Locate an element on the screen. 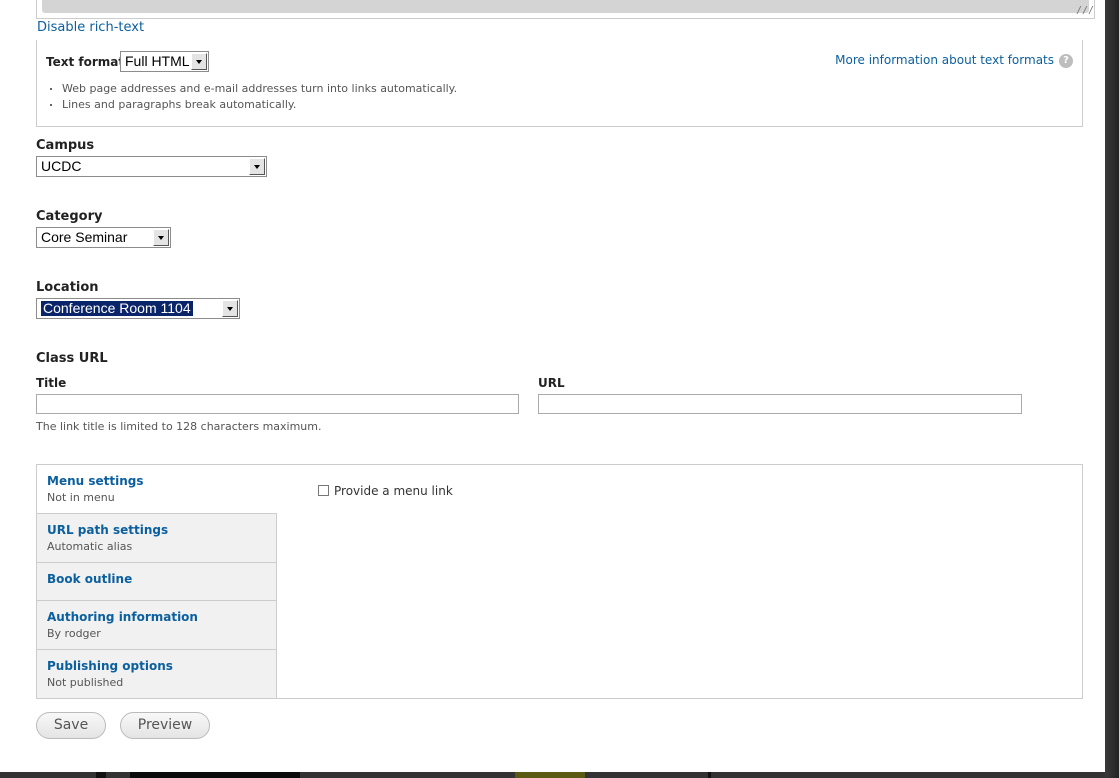 Image resolution: width=1119 pixels, height=778 pixels. vtab-summary: Not published is located at coordinates (85, 682).